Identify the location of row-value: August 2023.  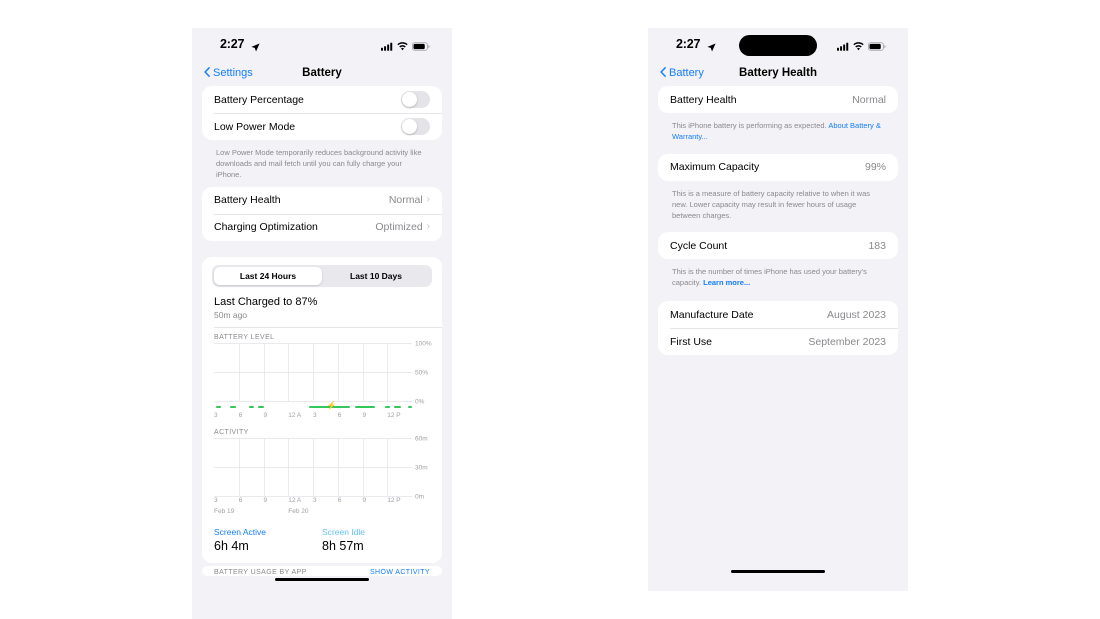
(856, 314).